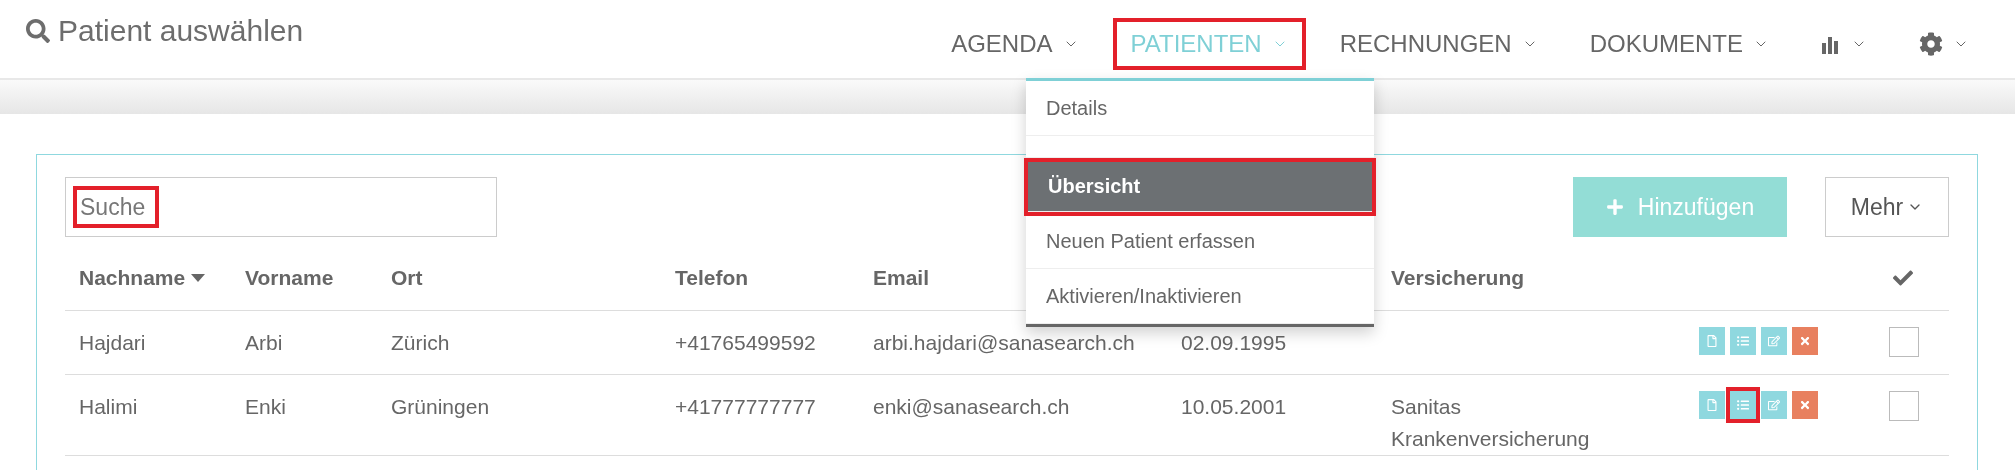 The image size is (2015, 470). Describe the element at coordinates (1438, 44) in the screenshot. I see `nav-menu-item: RECHNUNGEN` at that location.